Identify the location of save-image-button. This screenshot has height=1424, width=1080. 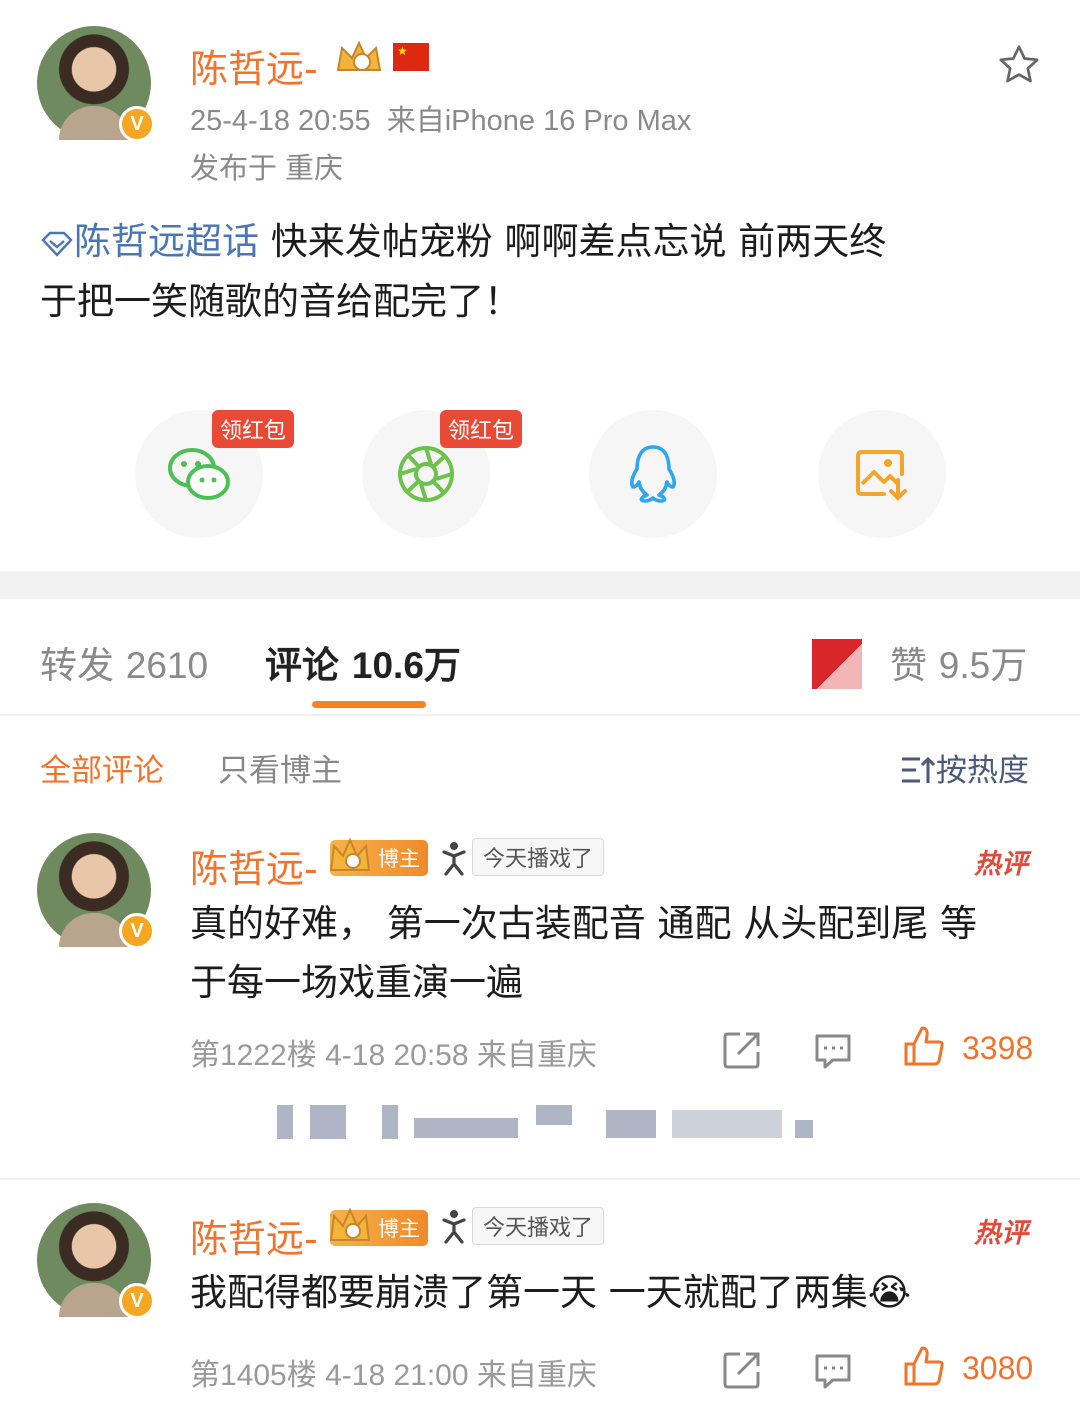
(882, 474).